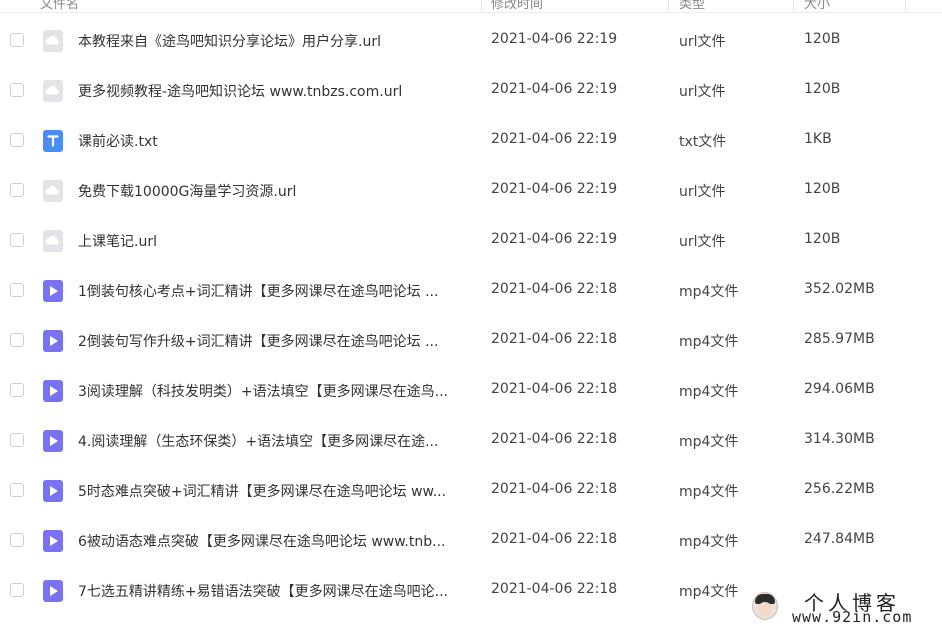 Image resolution: width=942 pixels, height=628 pixels. What do you see at coordinates (471, 6) in the screenshot?
I see `file-list-header: 文件名 修改时间 类型 大小` at bounding box center [471, 6].